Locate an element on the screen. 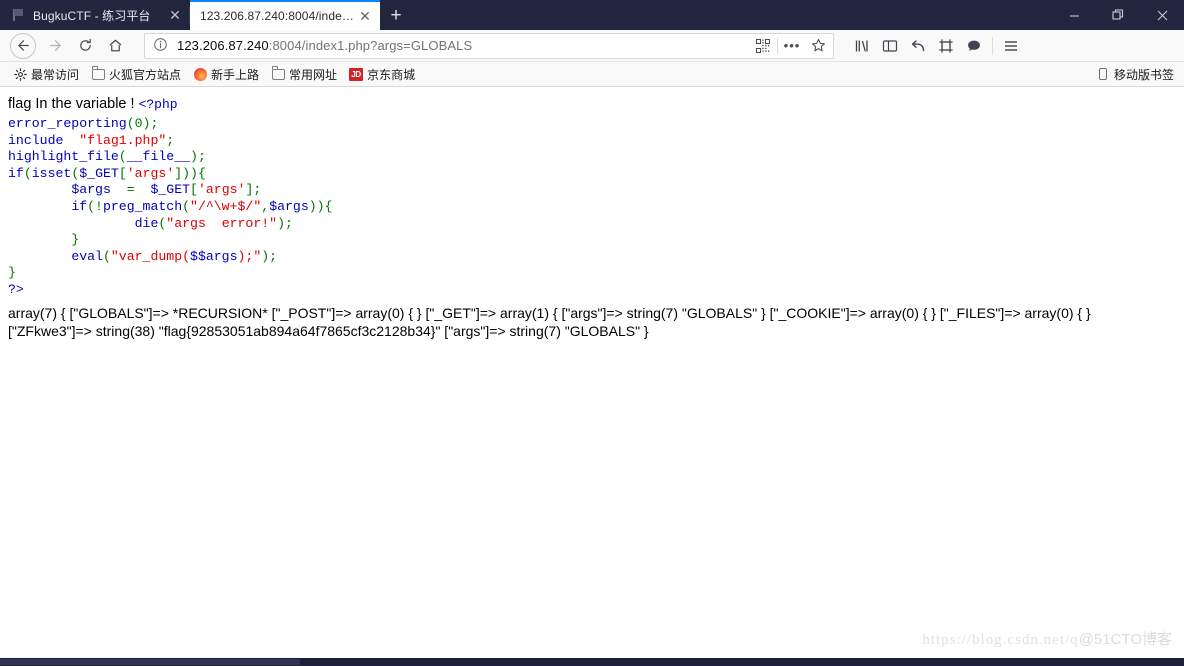 Image resolution: width=1184 pixels, height=666 pixels. bookmark-item-common-sites: 常用网址 is located at coordinates (304, 74).